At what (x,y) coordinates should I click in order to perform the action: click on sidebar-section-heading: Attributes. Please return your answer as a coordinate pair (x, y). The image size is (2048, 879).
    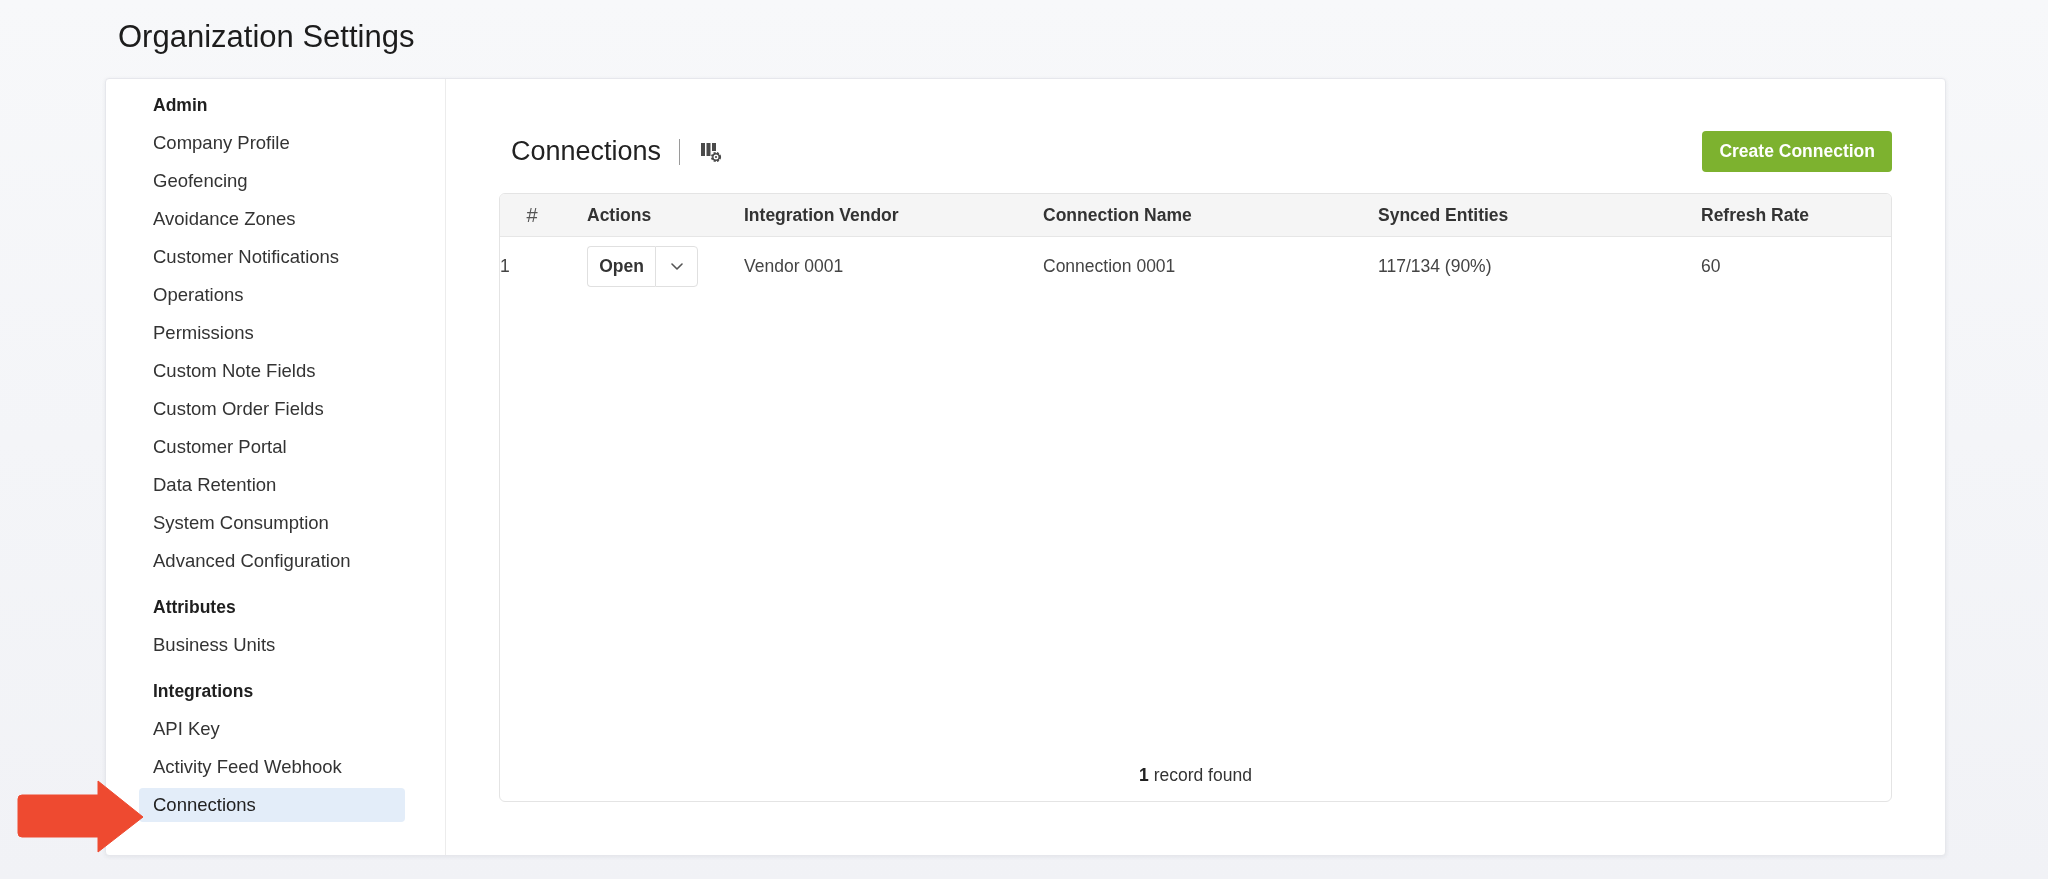
    Looking at the image, I should click on (194, 607).